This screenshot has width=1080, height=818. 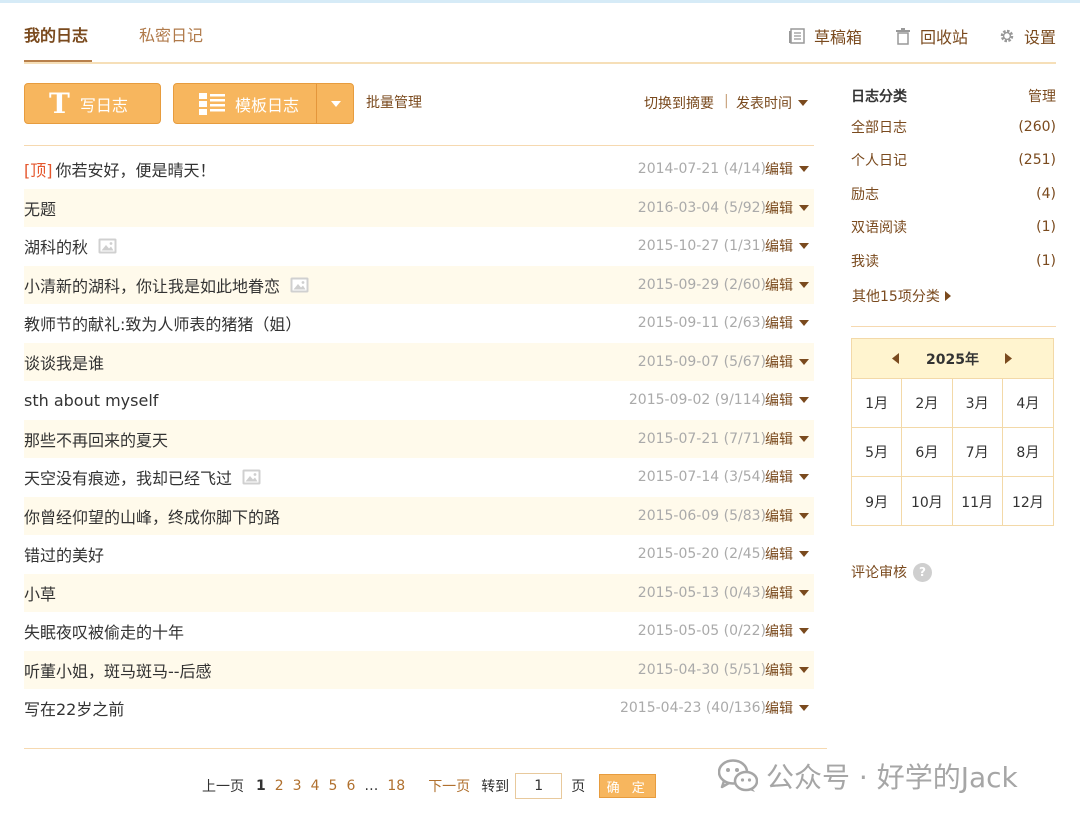 What do you see at coordinates (118, 670) in the screenshot?
I see `diary-title-link: 听董小姐，斑马斑马--后感` at bounding box center [118, 670].